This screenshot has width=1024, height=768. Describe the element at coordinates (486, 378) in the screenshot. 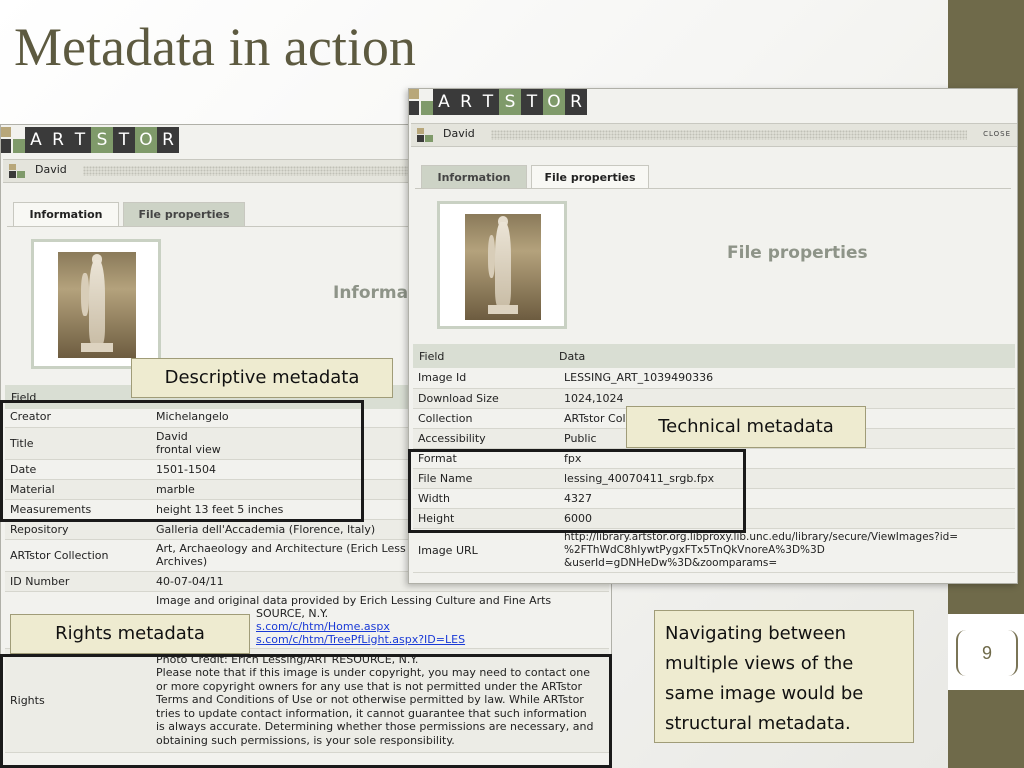

I see `field-cell: Image Id` at that location.